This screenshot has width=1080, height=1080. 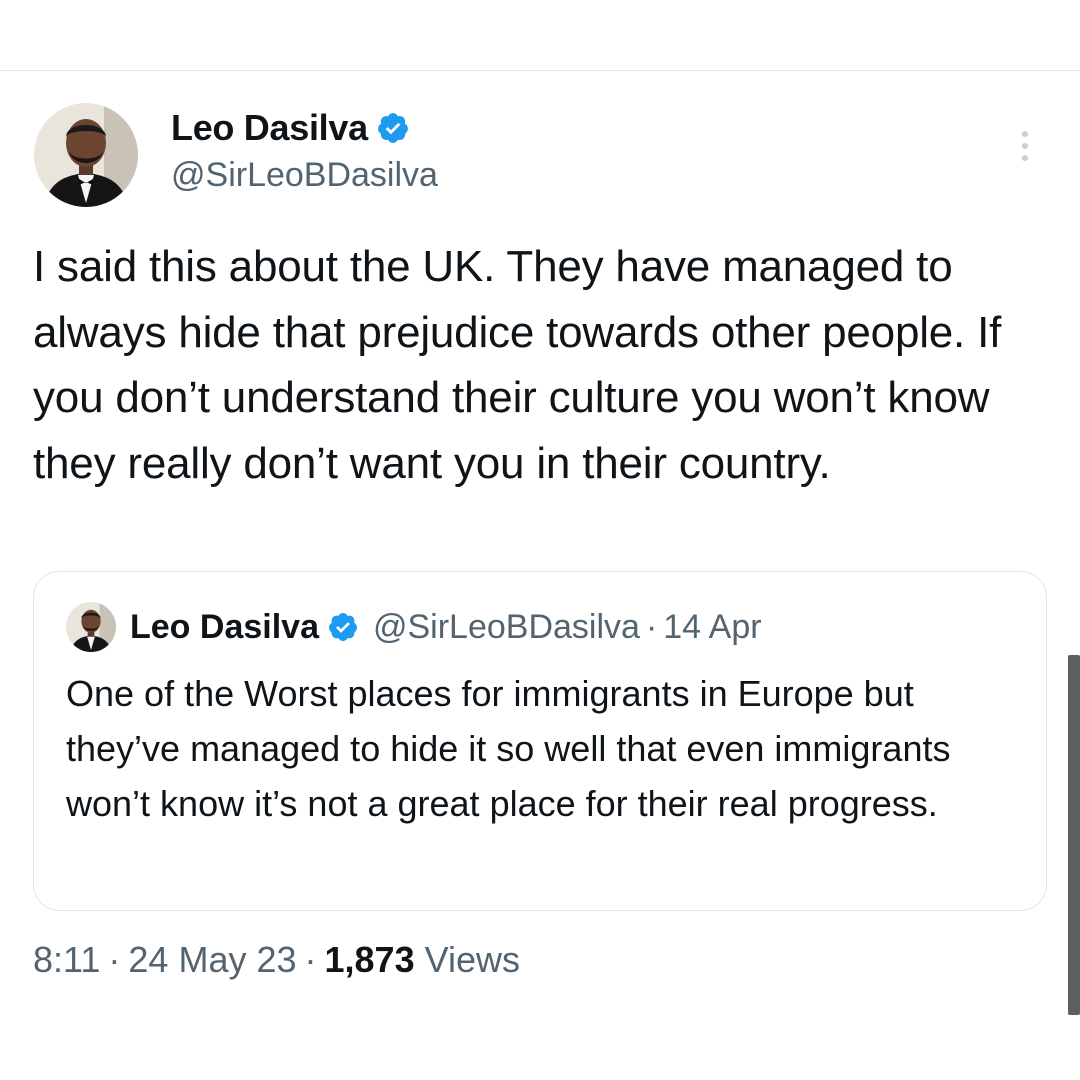 What do you see at coordinates (224, 627) in the screenshot?
I see `quoted-author-name: Leo Dasilva` at bounding box center [224, 627].